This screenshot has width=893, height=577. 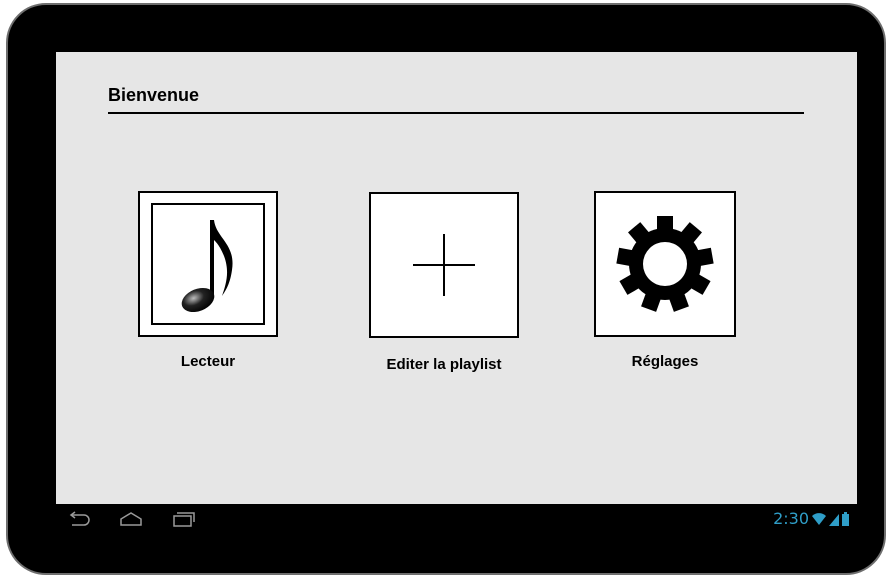 I want to click on settings-button, so click(x=665, y=264).